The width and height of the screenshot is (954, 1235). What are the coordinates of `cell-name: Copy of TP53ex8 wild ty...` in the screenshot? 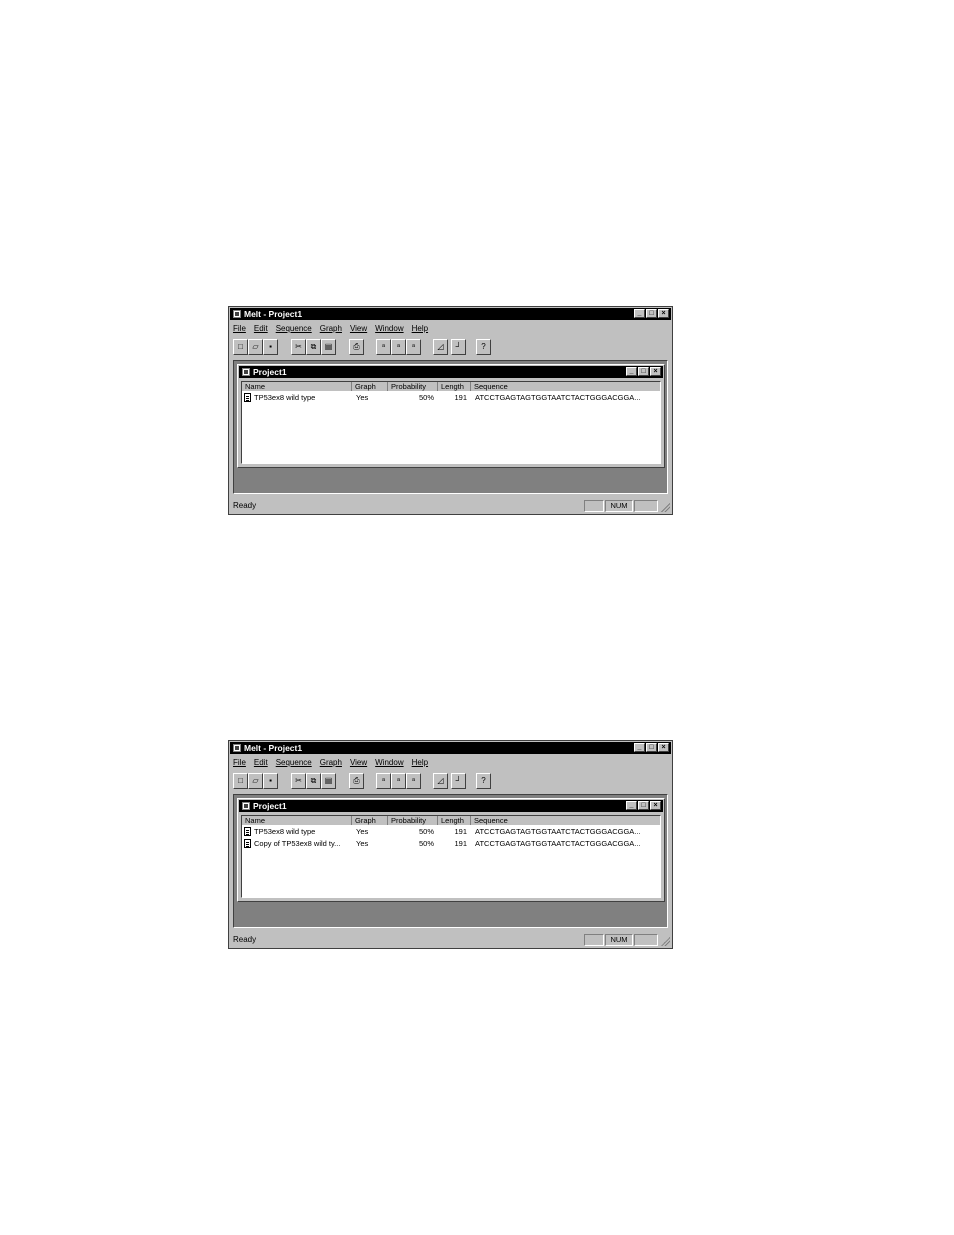 It's located at (297, 843).